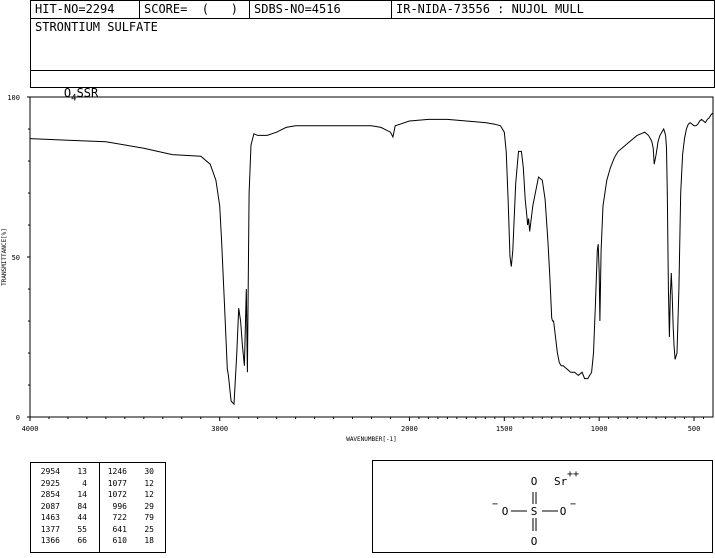  What do you see at coordinates (50, 540) in the screenshot?
I see `peak-table-cell: 1366` at bounding box center [50, 540].